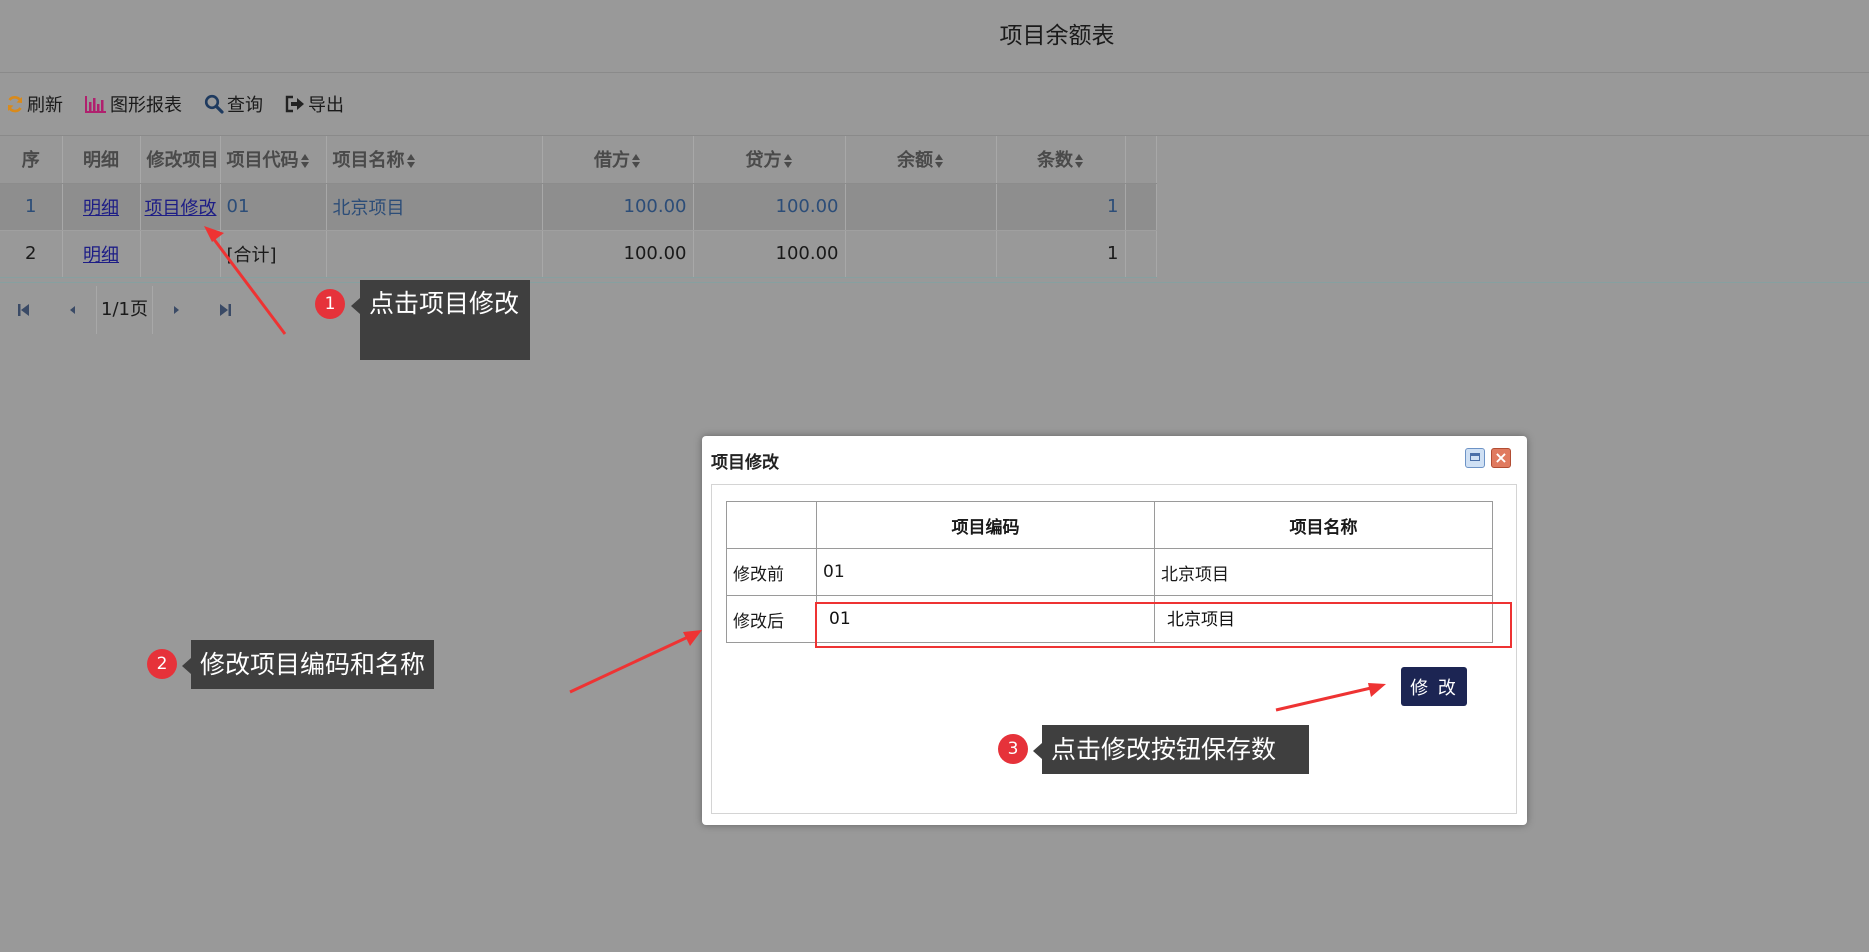 This screenshot has height=952, width=1869. I want to click on before-label: 修改前, so click(771, 572).